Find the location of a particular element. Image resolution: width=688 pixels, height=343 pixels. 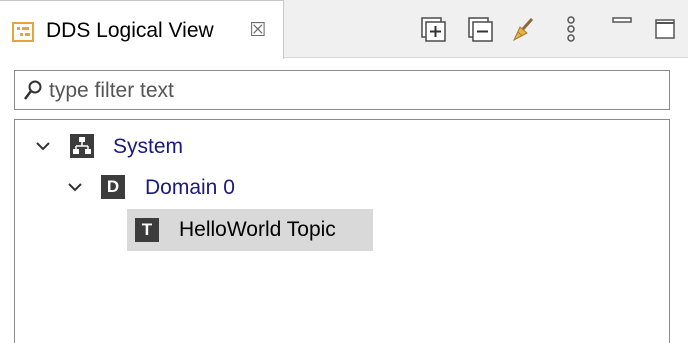

tree-node-system: System is located at coordinates (123, 147).